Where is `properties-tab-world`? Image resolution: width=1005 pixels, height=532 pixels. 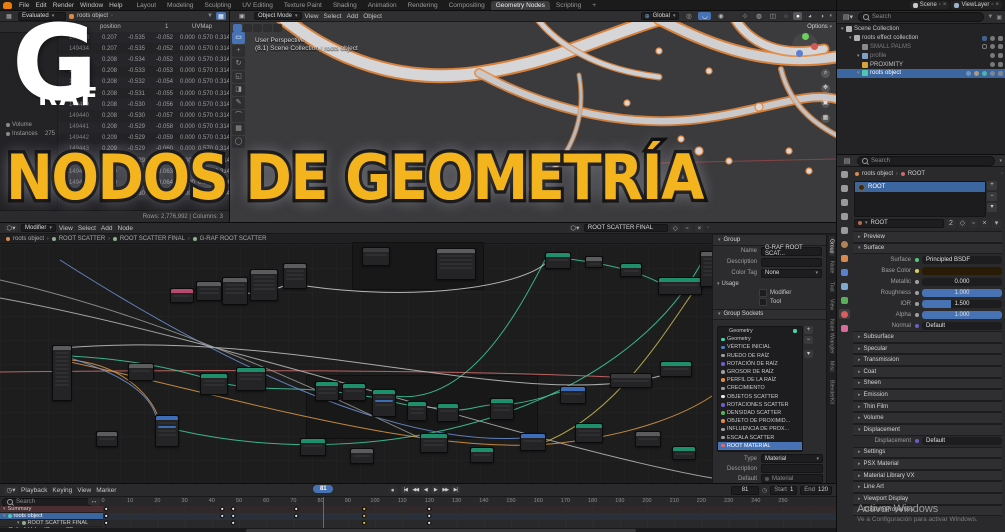 properties-tab-world is located at coordinates (844, 244).